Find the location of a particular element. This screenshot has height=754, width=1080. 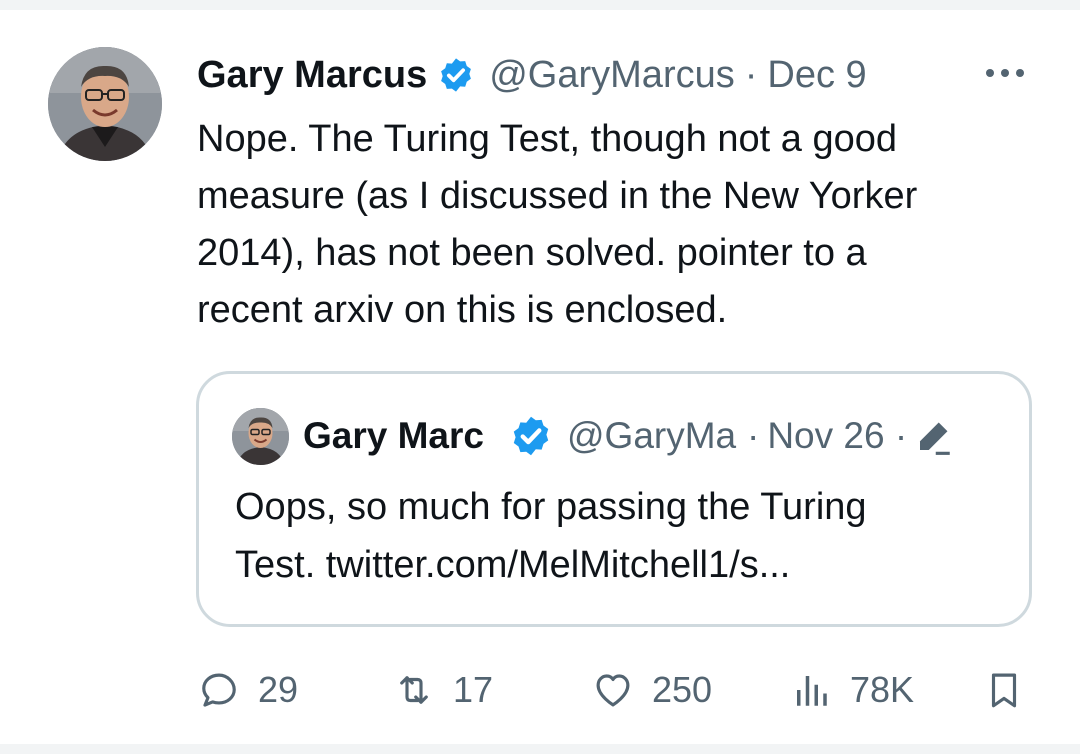

bookmark-icon is located at coordinates (1004, 690).